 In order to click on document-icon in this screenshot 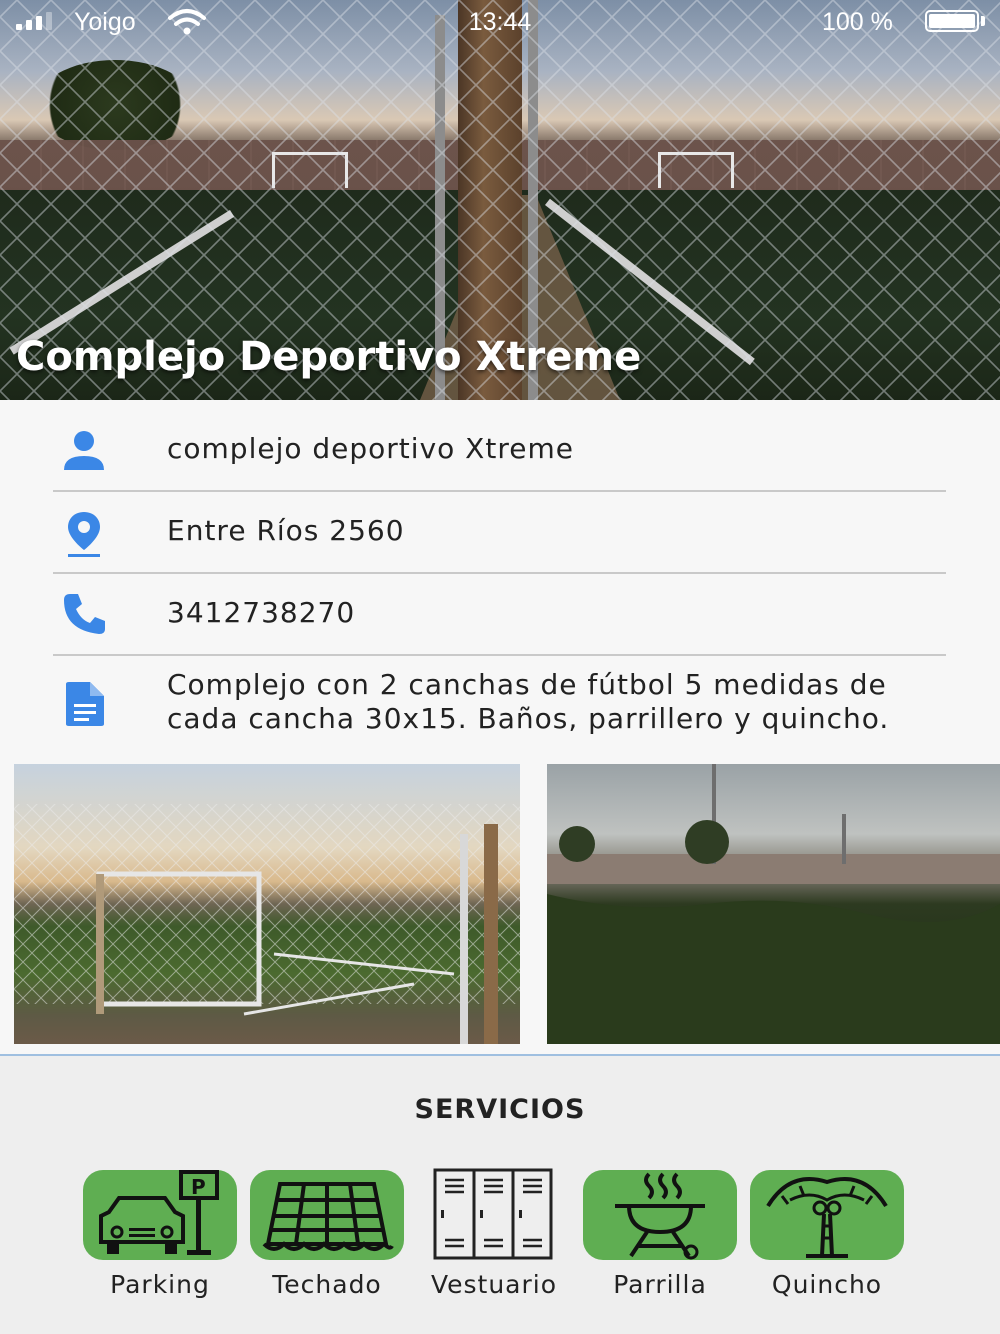, I will do `click(84, 704)`.